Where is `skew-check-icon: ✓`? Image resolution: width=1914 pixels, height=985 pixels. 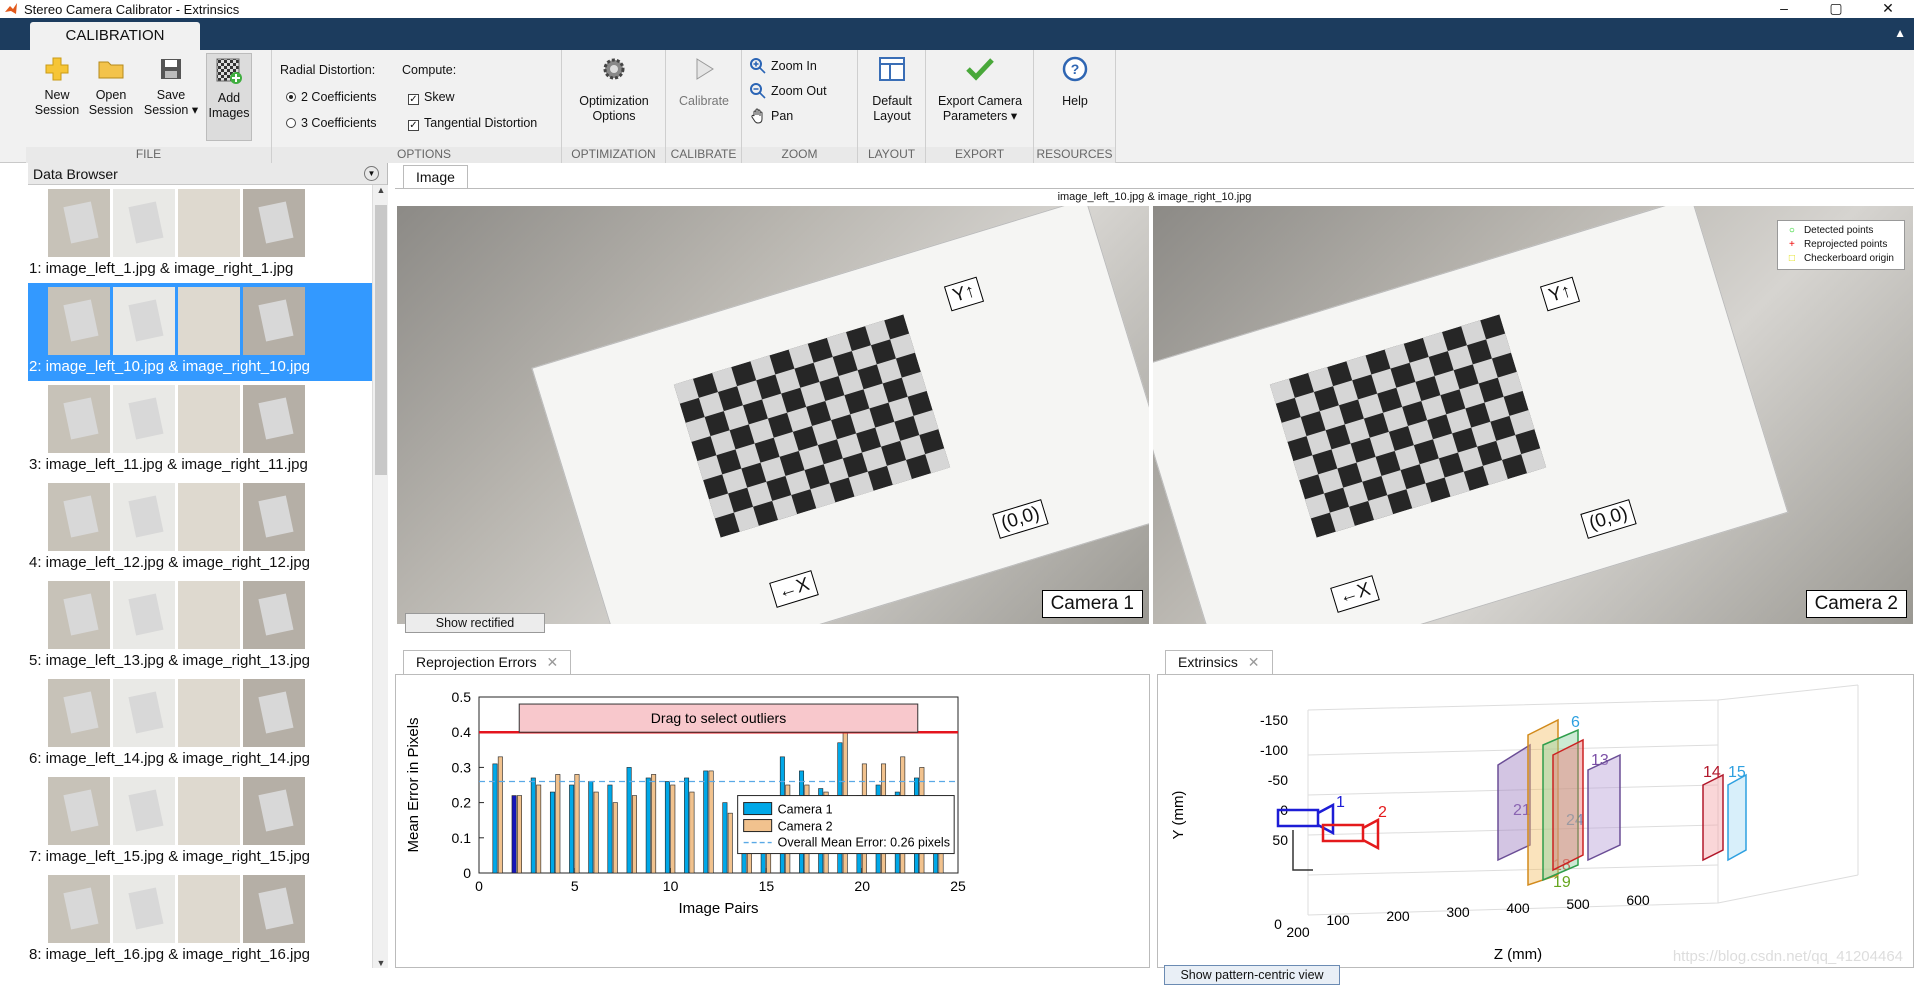
skew-check-icon: ✓ is located at coordinates (413, 99).